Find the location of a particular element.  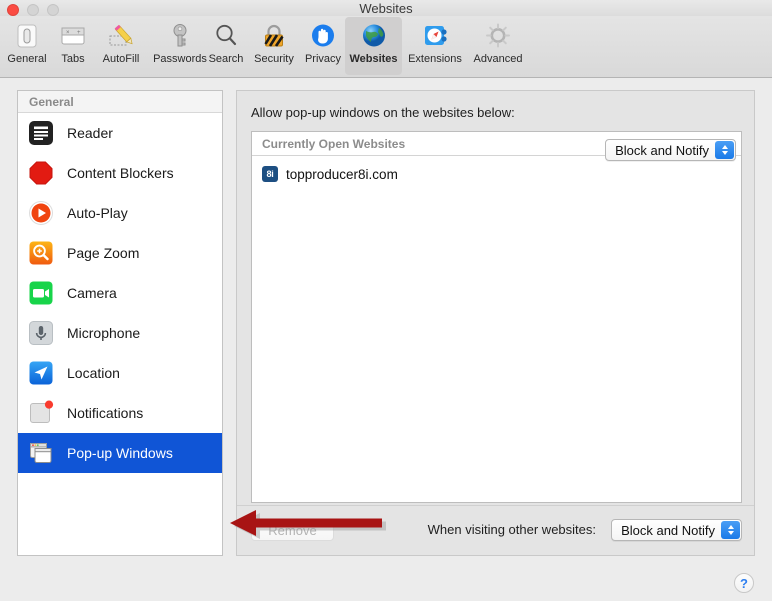

toolbar-item-websites: Websites is located at coordinates (373, 46).